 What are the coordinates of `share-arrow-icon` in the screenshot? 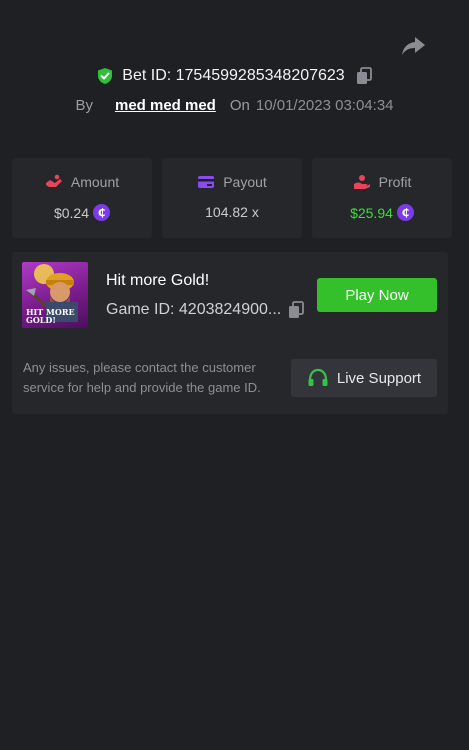 It's located at (413, 46).